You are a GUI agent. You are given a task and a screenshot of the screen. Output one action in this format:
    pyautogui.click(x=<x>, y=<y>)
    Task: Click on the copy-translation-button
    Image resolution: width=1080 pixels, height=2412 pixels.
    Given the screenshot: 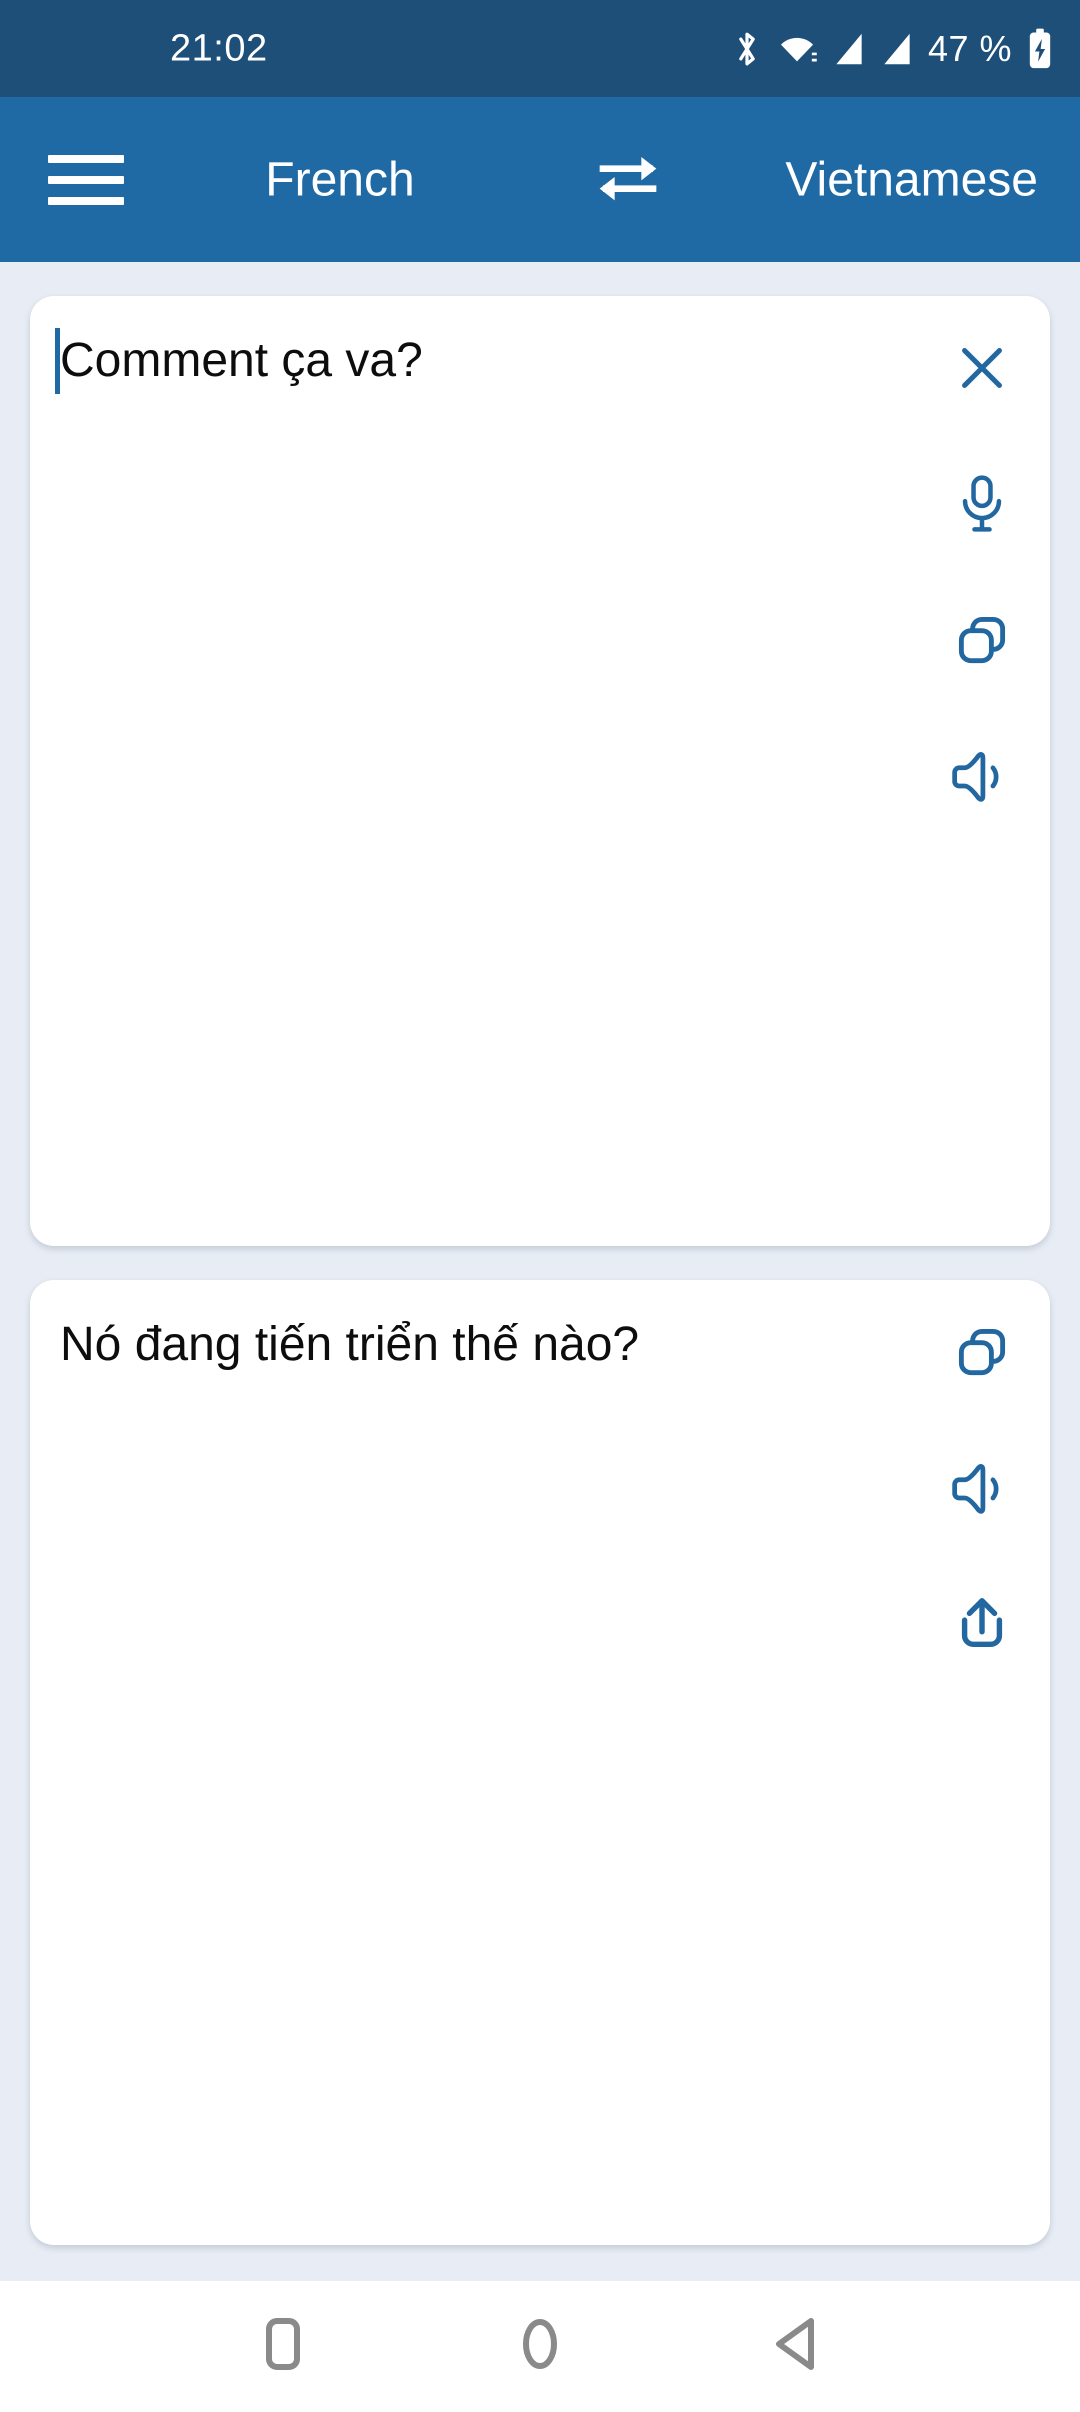 What is the action you would take?
    pyautogui.click(x=982, y=1352)
    